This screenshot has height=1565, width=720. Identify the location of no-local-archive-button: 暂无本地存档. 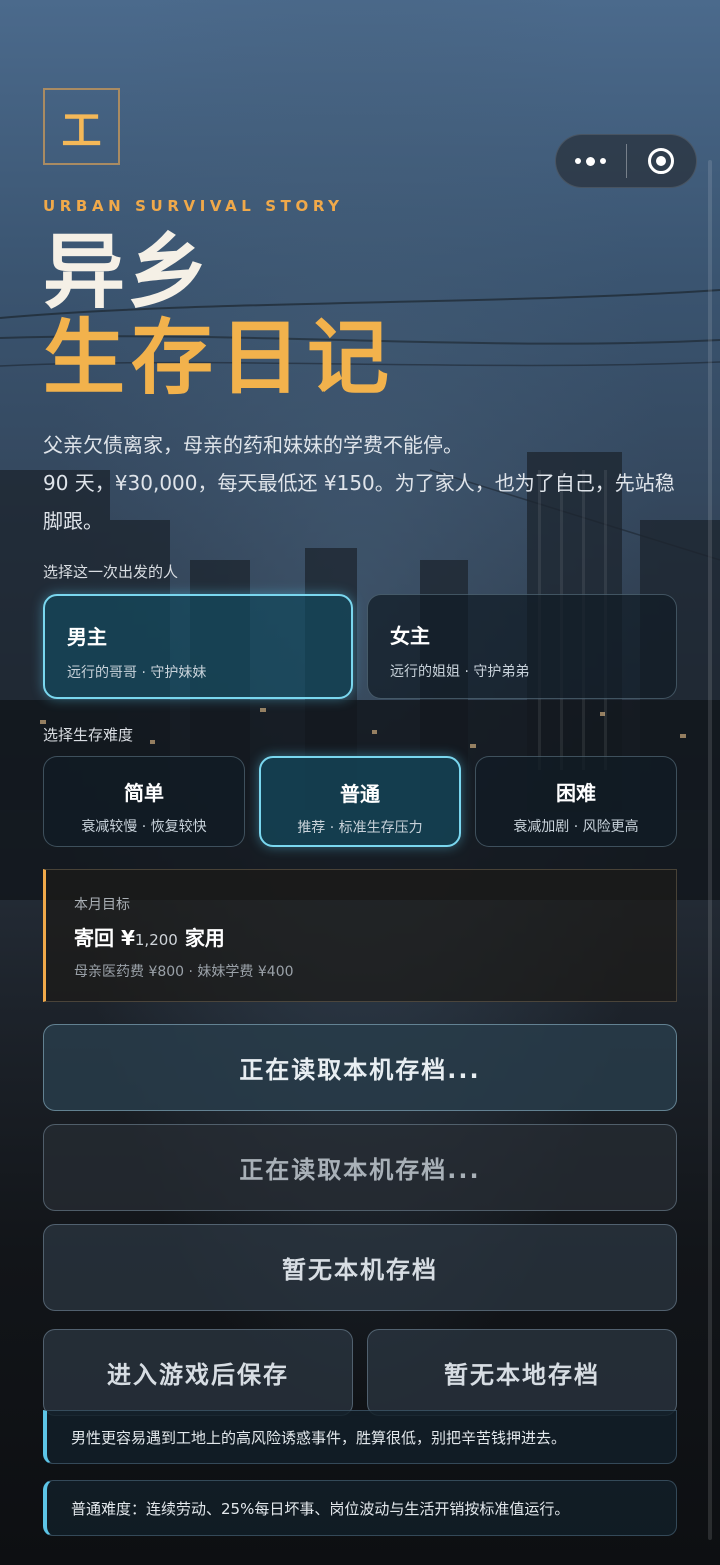
(522, 1372).